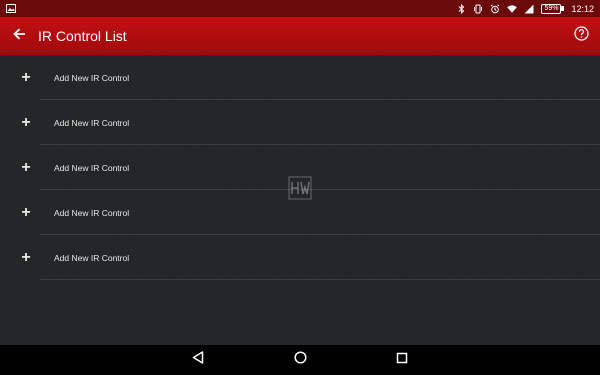 Image resolution: width=600 pixels, height=375 pixels. What do you see at coordinates (300, 8) in the screenshot?
I see `status-bar: 59% 12:12` at bounding box center [300, 8].